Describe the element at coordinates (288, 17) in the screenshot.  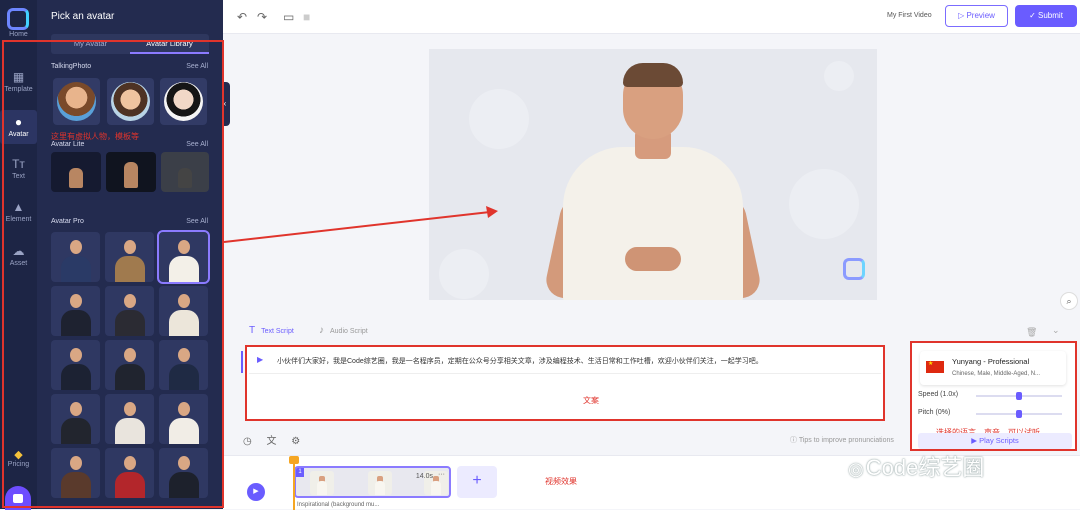
I see `monitor-icon: ▭` at that location.